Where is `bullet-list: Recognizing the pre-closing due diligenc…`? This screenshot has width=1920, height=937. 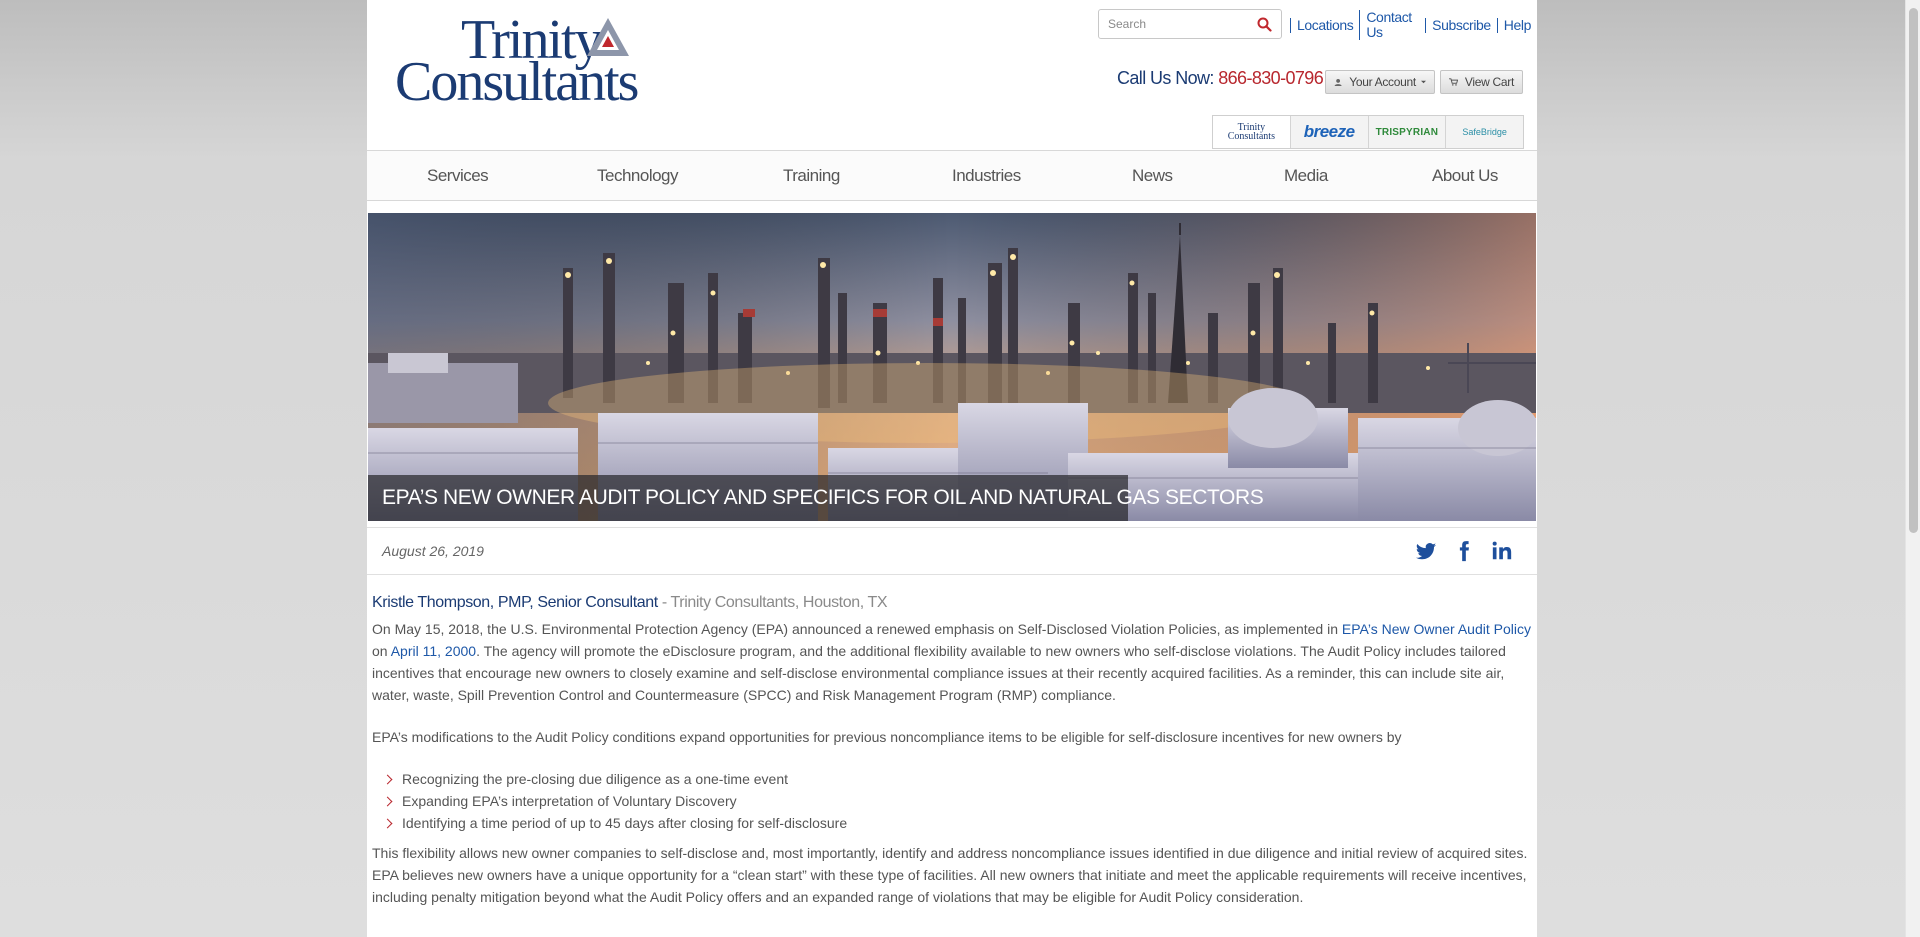 bullet-list: Recognizing the pre-closing due diligenc… is located at coordinates (952, 801).